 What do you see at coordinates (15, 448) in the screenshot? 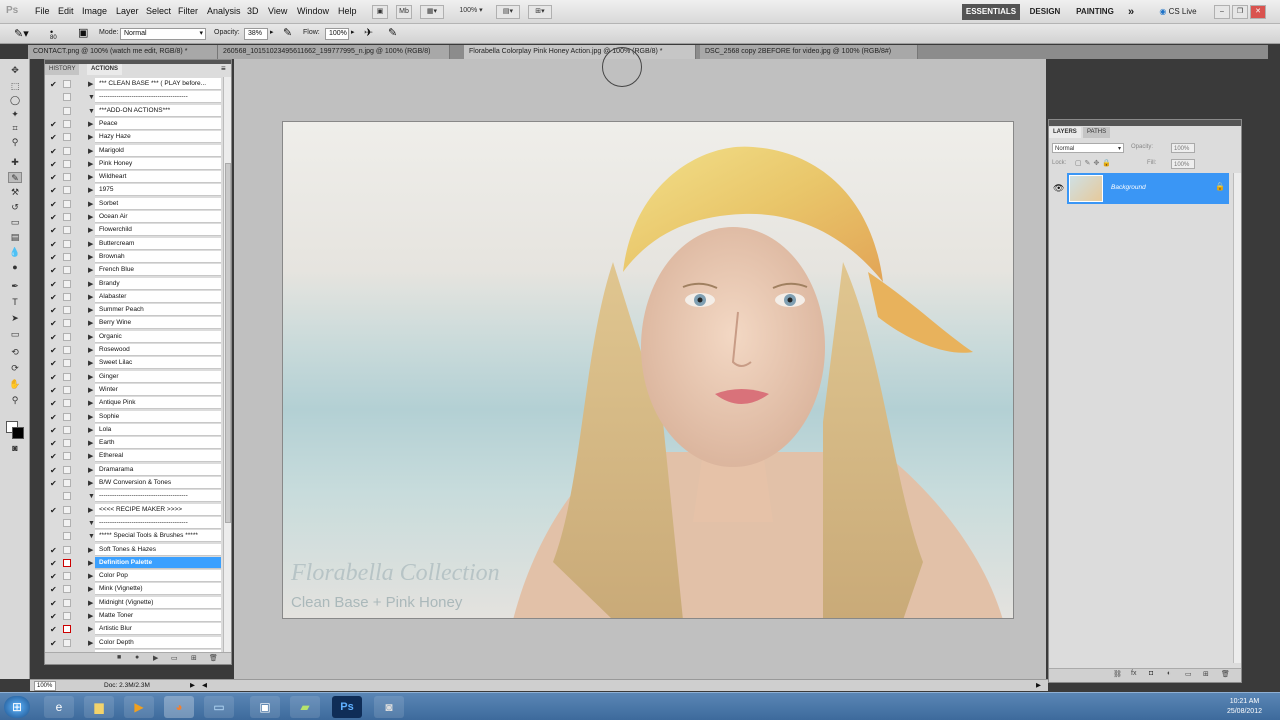
I see `quick-mask-icon: ◙` at bounding box center [15, 448].